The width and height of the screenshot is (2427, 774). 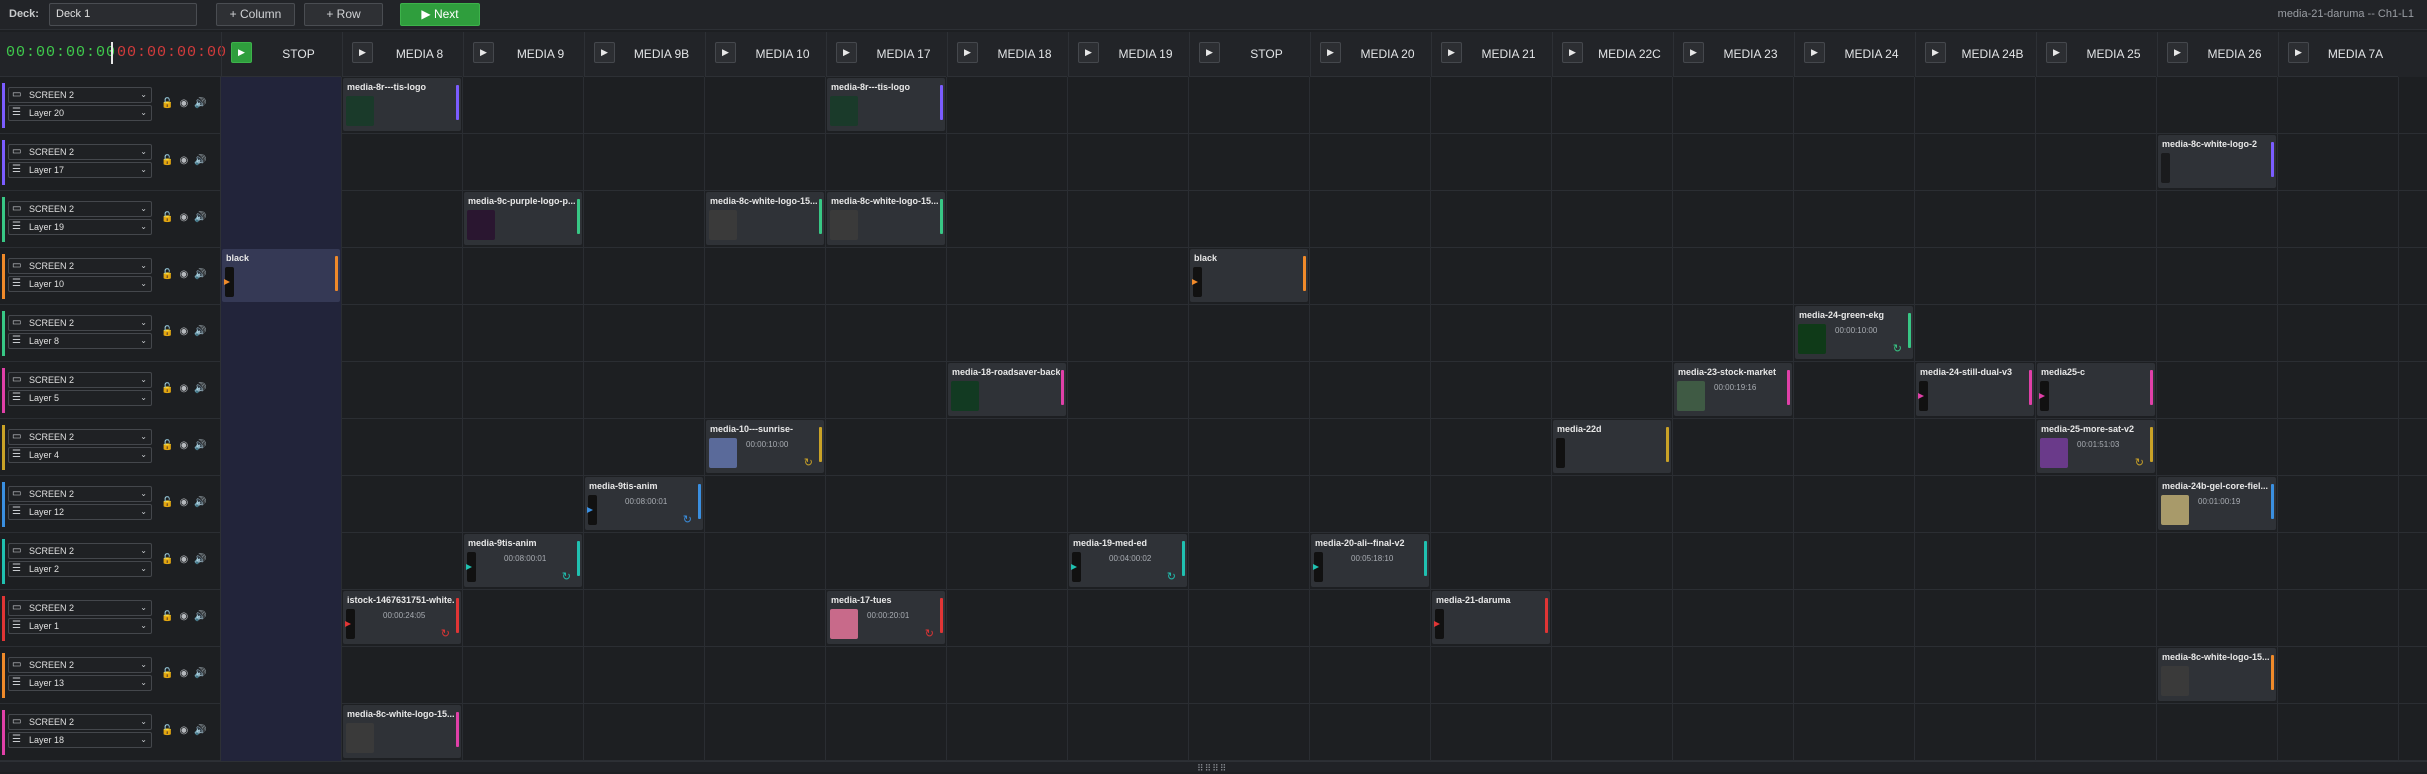 I want to click on next-button: ▶ Next, so click(x=440, y=14).